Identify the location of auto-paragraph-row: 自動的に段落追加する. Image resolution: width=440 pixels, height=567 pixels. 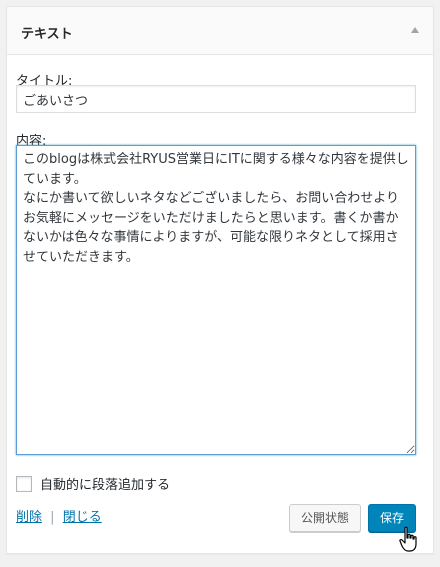
(93, 483).